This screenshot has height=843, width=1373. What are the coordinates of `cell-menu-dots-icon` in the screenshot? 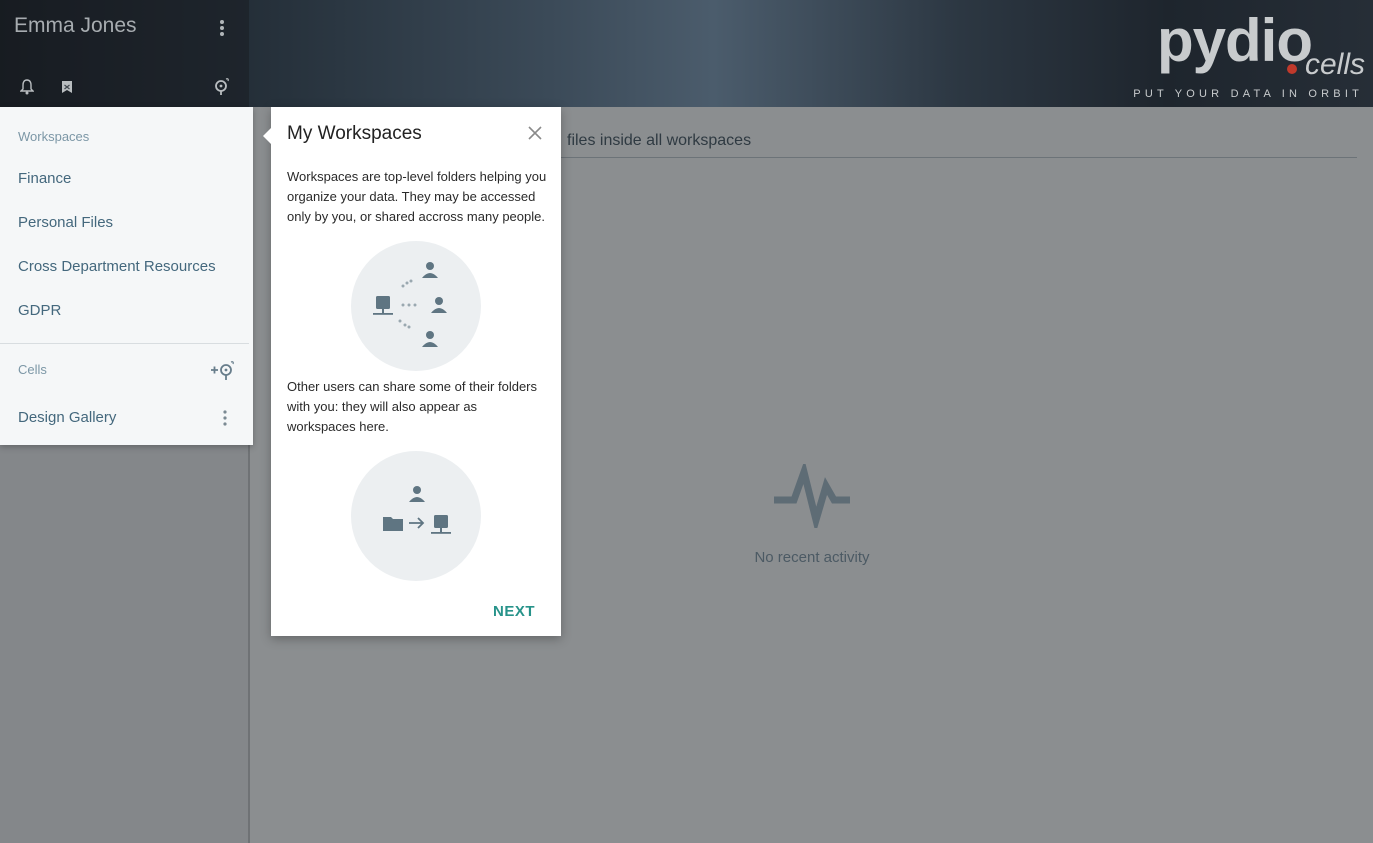 It's located at (225, 418).